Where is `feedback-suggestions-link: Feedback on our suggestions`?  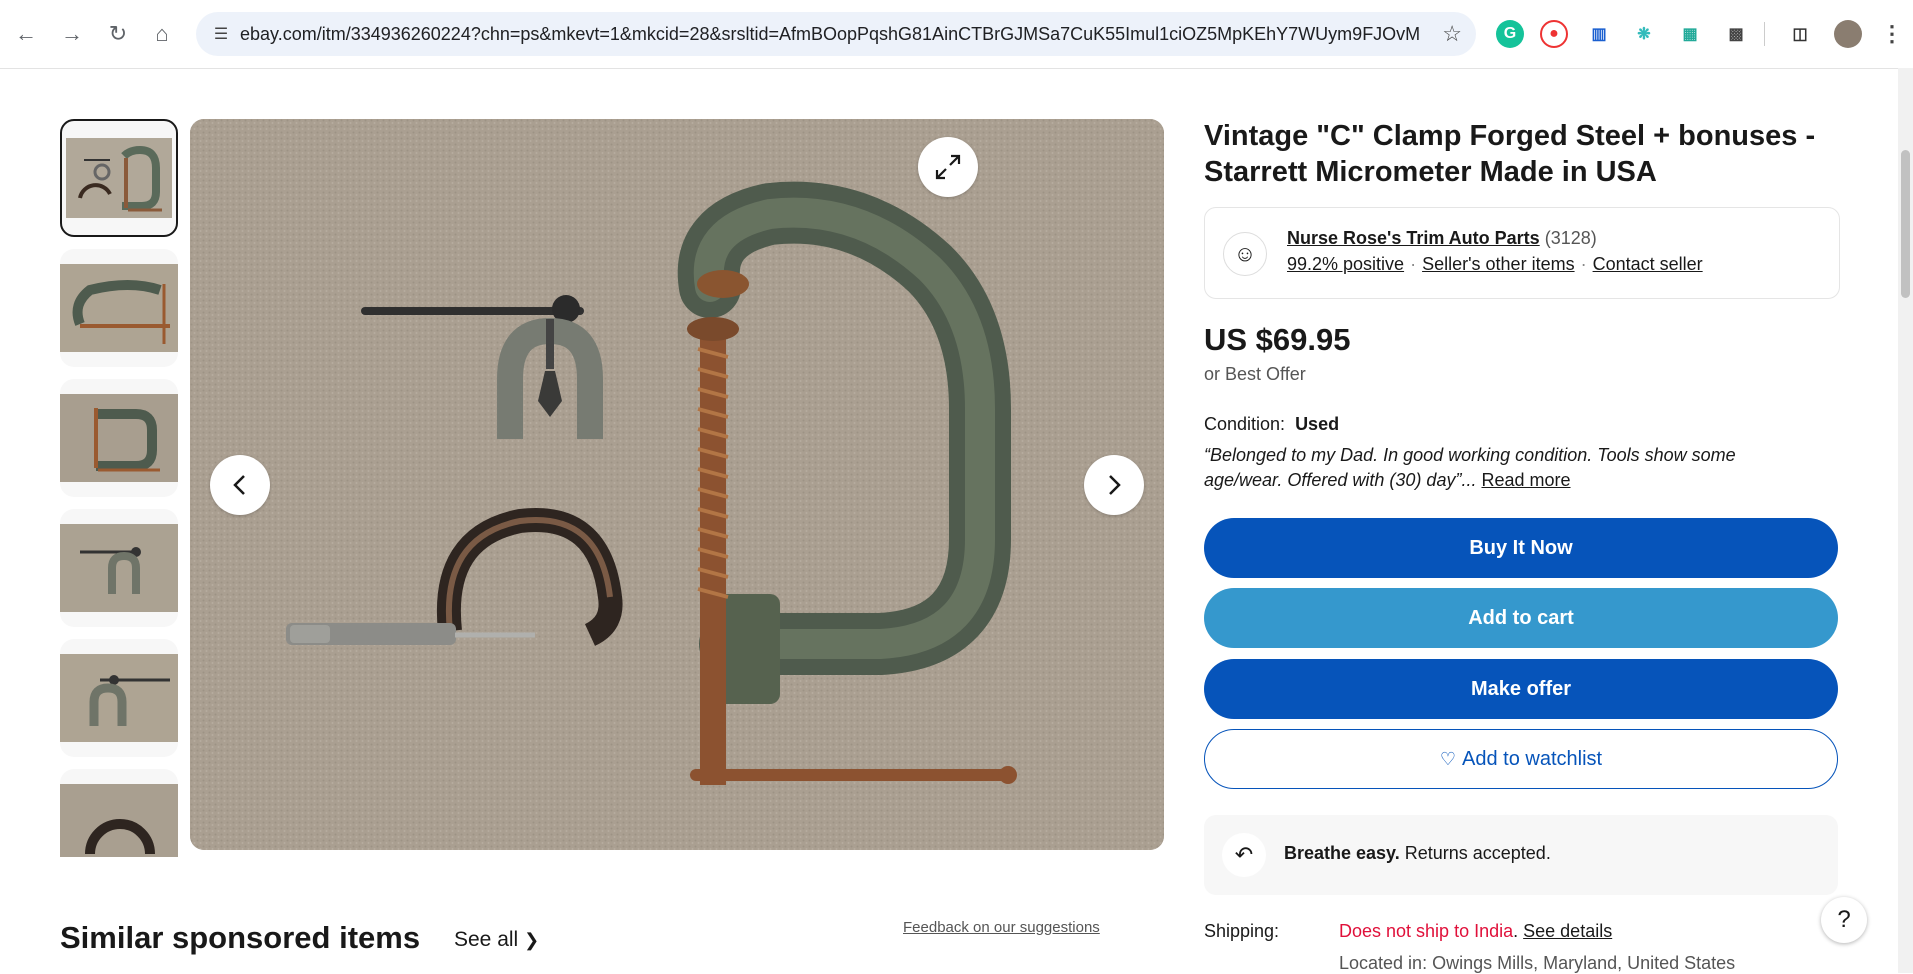
feedback-suggestions-link: Feedback on our suggestions is located at coordinates (1001, 927).